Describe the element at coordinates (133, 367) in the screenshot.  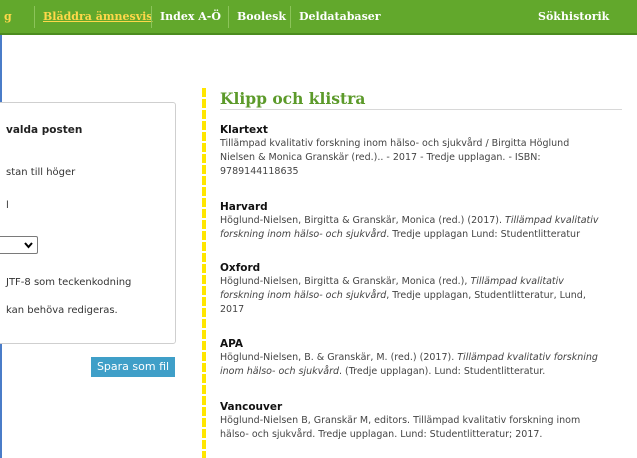
I see `save-as-file-button: Spara som fil` at that location.